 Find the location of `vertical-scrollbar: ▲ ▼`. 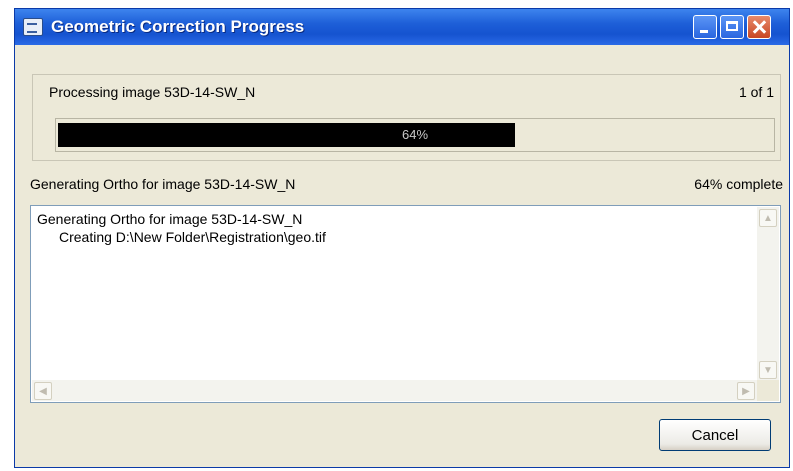

vertical-scrollbar: ▲ ▼ is located at coordinates (768, 294).